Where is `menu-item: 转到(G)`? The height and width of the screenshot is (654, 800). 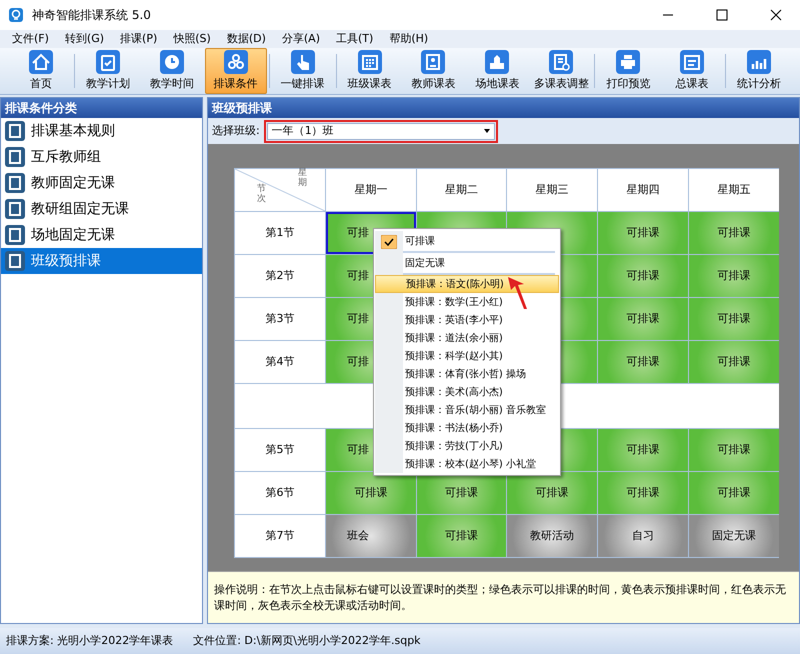
menu-item: 转到(G) is located at coordinates (84, 39).